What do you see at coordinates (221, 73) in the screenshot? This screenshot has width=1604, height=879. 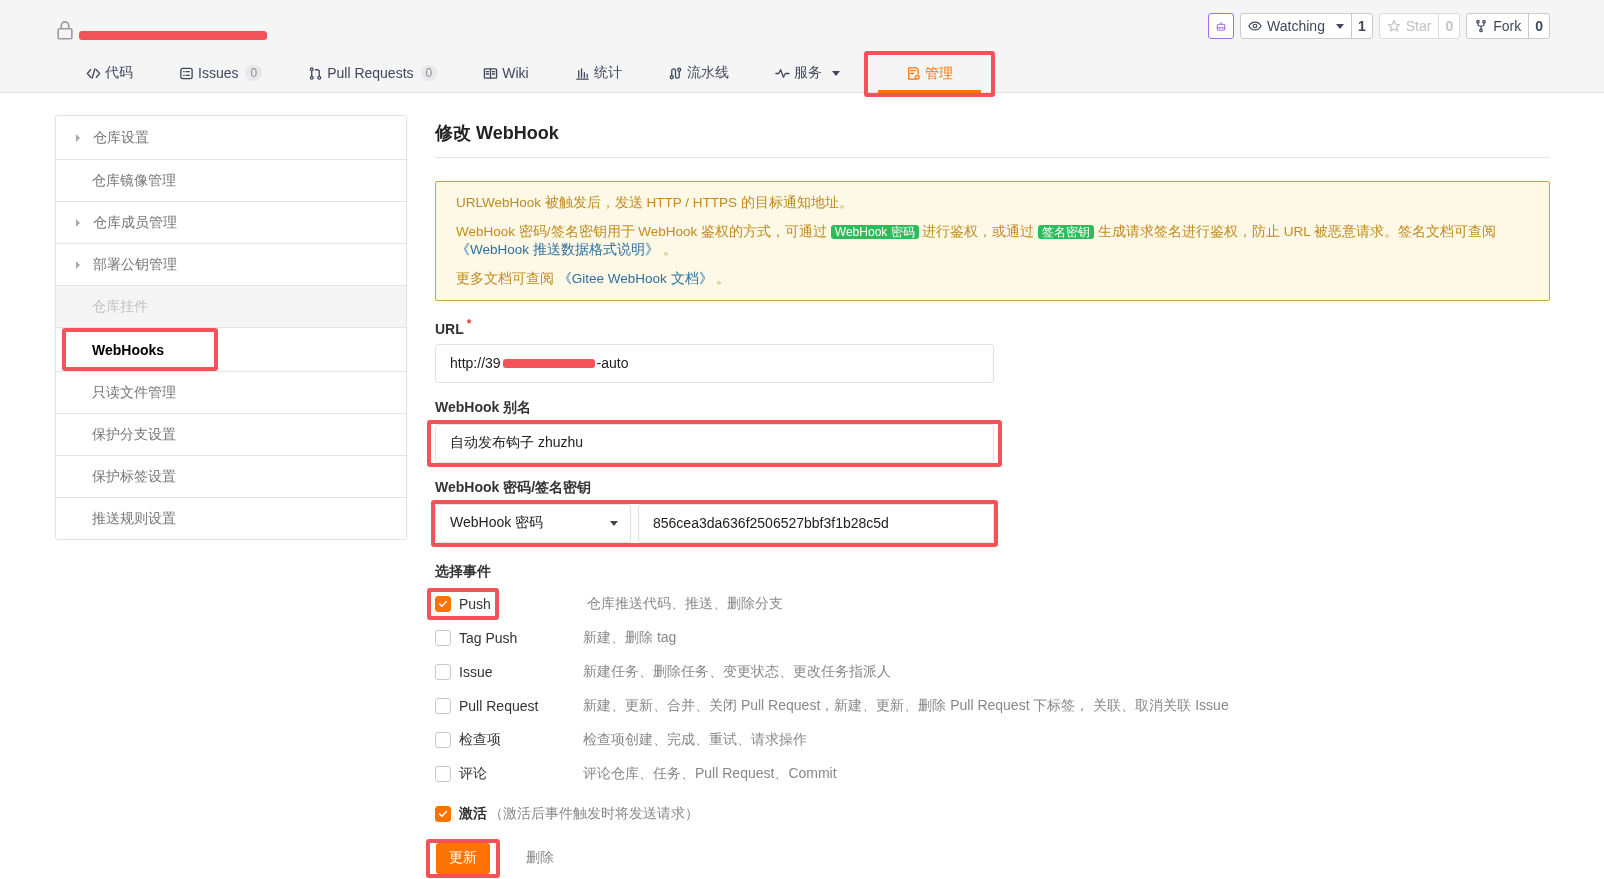 I see `nav-tab: Issues 0` at bounding box center [221, 73].